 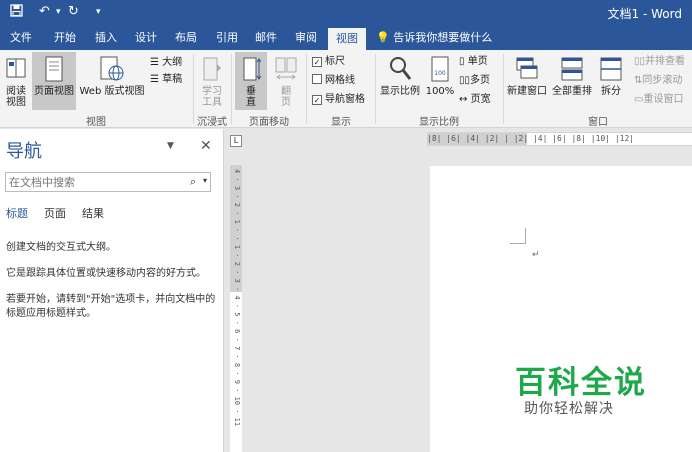 I want to click on nav-tab-headings: 标题, so click(x=17, y=213).